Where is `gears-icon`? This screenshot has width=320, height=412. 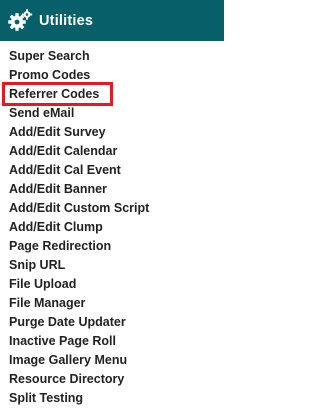 gears-icon is located at coordinates (20, 19).